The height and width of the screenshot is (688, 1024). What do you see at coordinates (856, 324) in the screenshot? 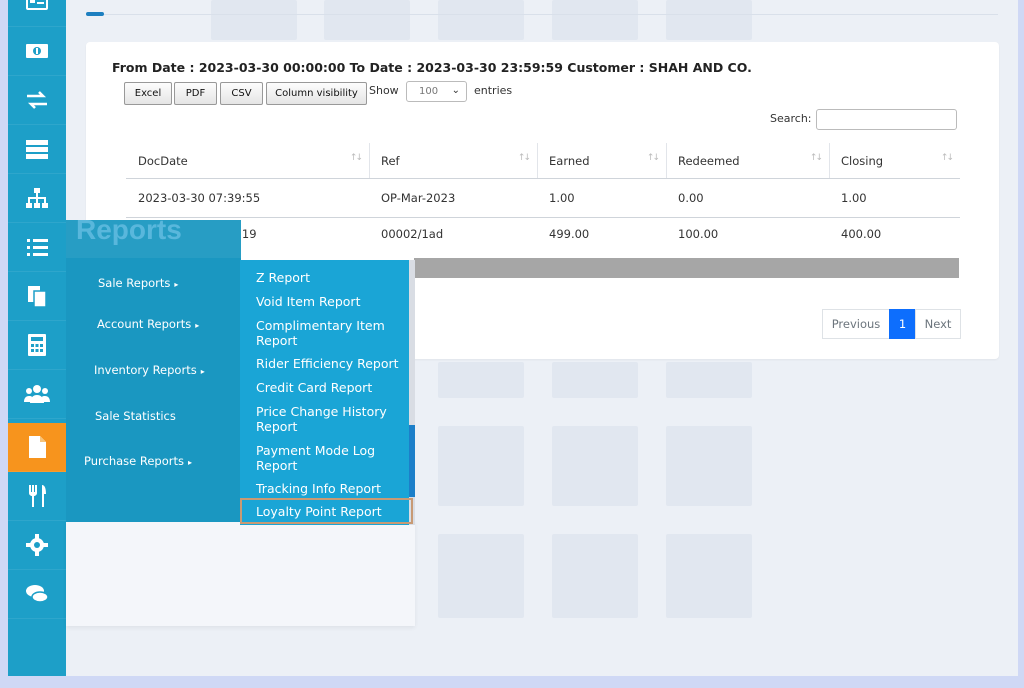
I see `pagination-previous-button: Previous` at bounding box center [856, 324].